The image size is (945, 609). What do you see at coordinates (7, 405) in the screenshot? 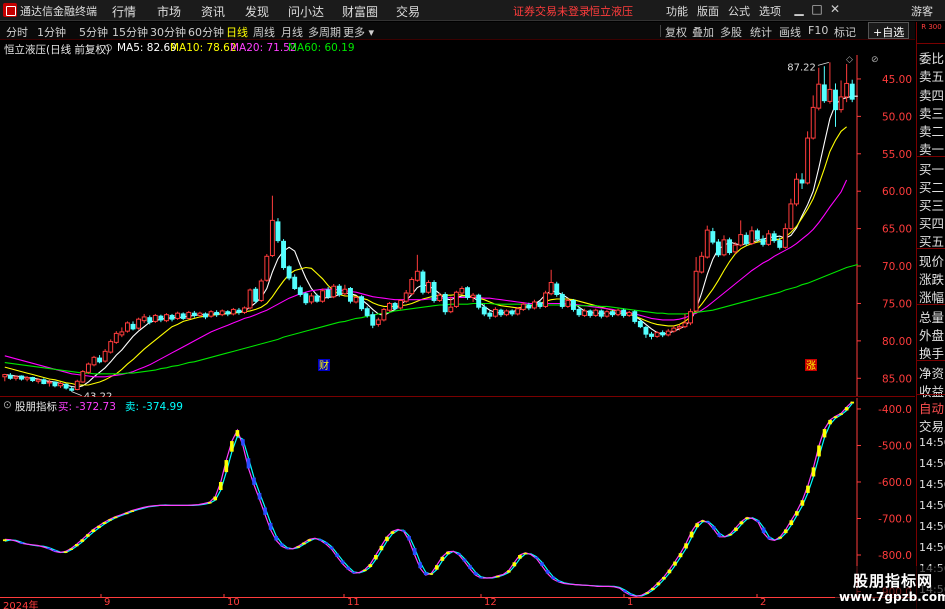
I see `indicator-settings-icon: ⊙` at bounding box center [7, 405].